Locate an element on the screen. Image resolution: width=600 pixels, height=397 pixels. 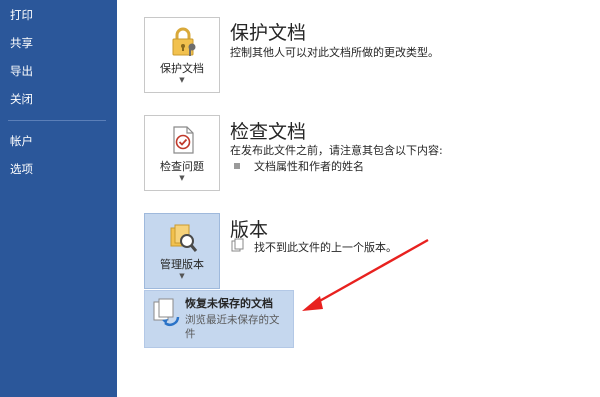
bullet-icon is located at coordinates (237, 166).